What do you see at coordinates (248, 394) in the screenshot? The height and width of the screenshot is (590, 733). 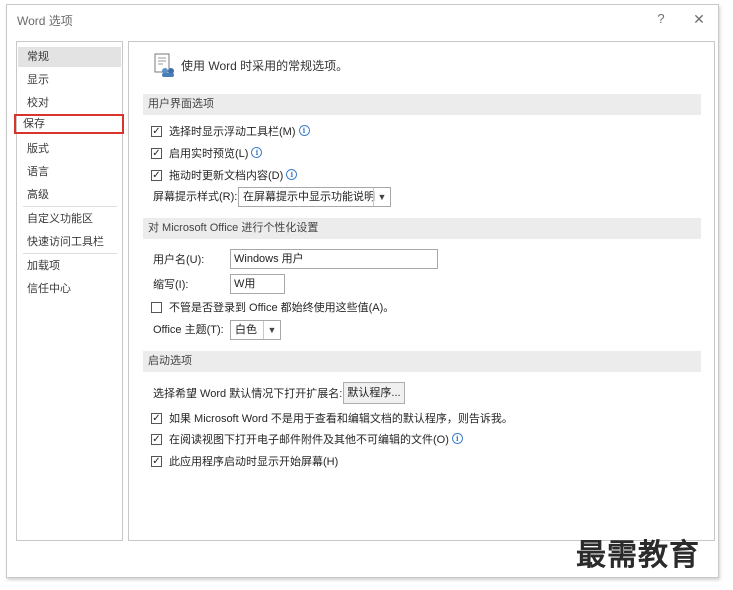 I see `default-extensions-label: 选择希望 Word 默认情况下打开扩展名:` at bounding box center [248, 394].